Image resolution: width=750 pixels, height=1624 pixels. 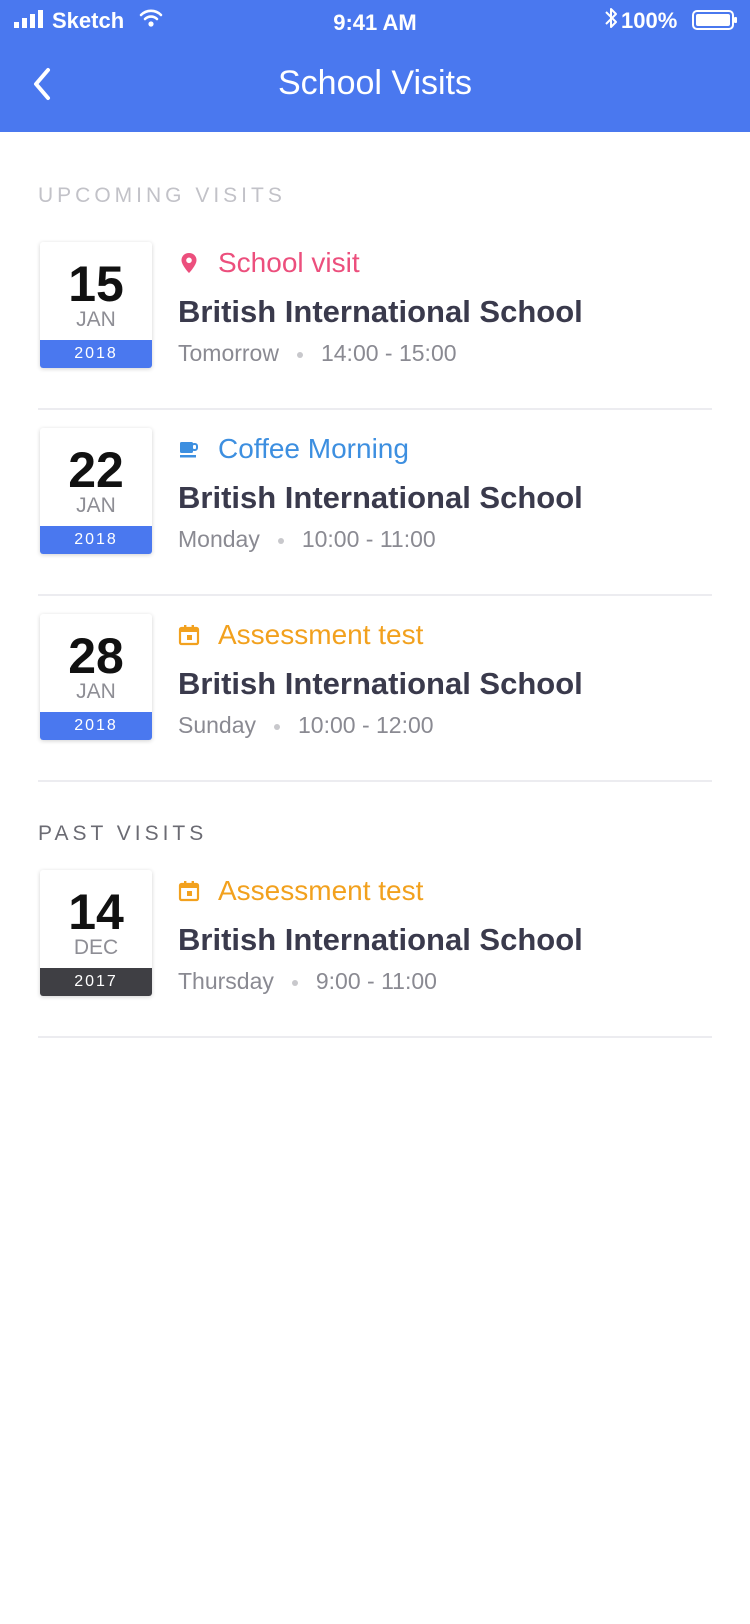 I want to click on date-day: 15, so click(x=96, y=284).